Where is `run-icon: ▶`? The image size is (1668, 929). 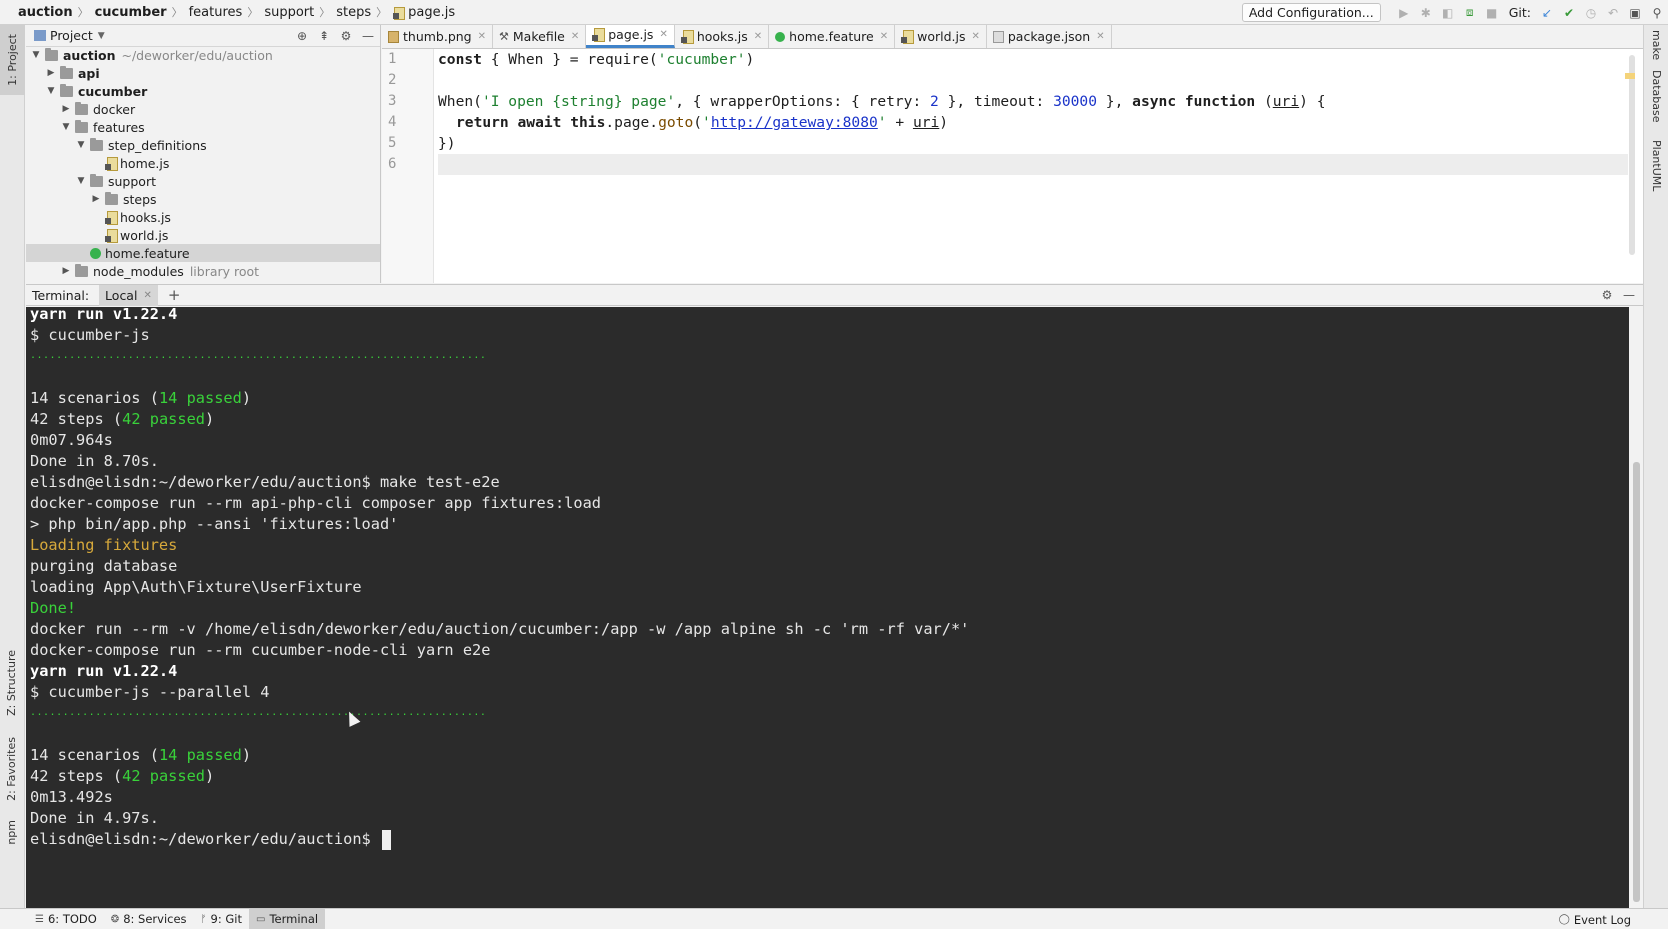 run-icon: ▶ is located at coordinates (1404, 13).